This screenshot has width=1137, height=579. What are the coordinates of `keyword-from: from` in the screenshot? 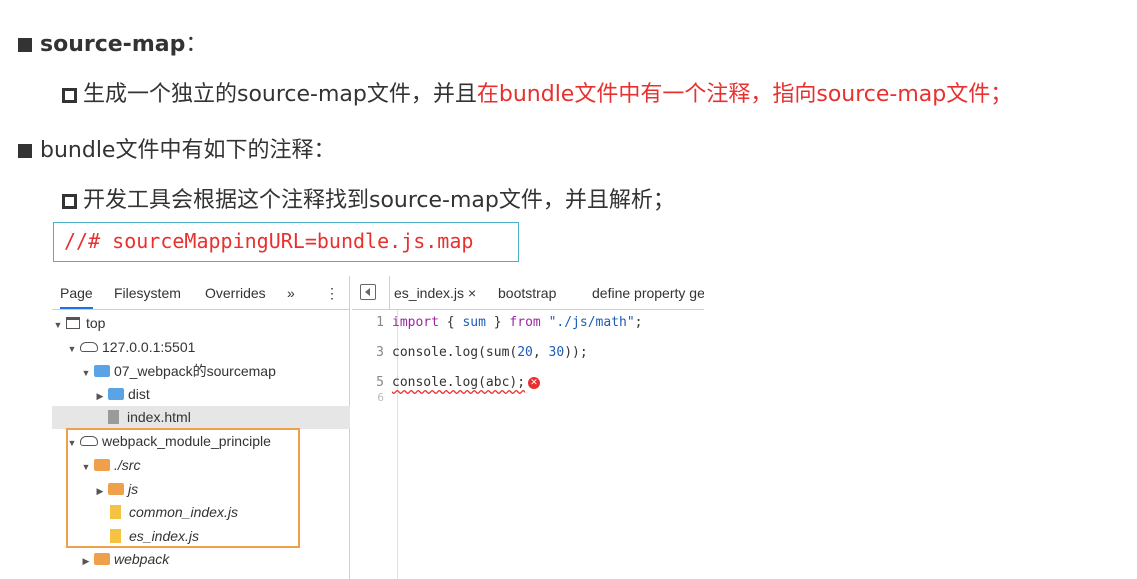 It's located at (525, 322).